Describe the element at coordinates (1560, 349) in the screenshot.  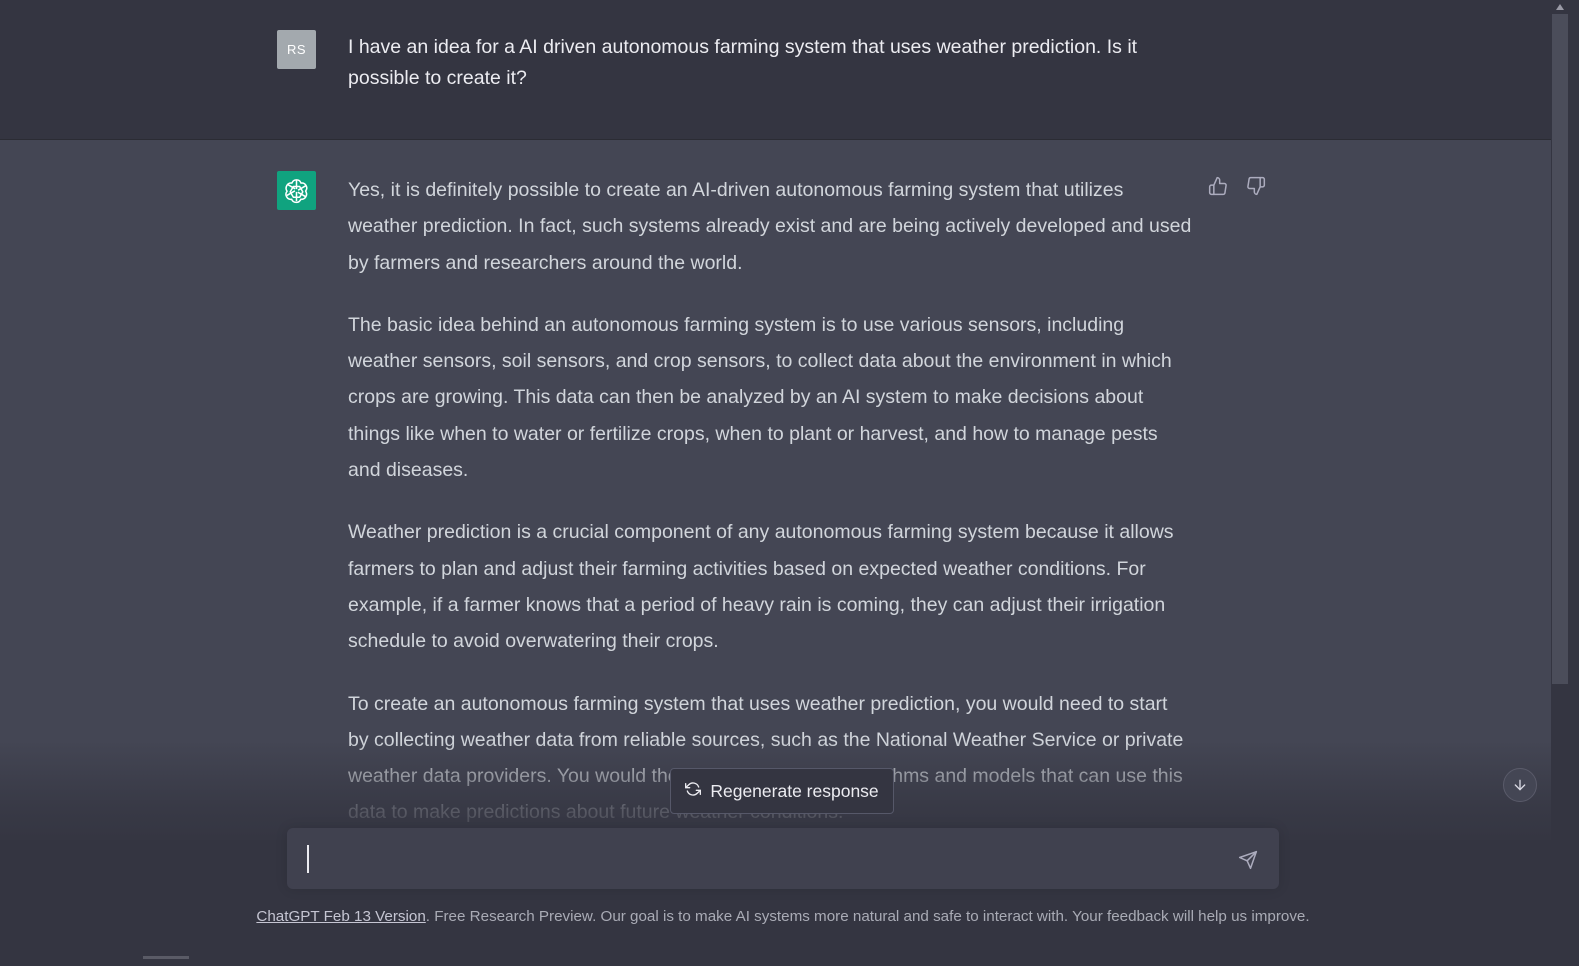
I see `scrollbar-thumb` at that location.